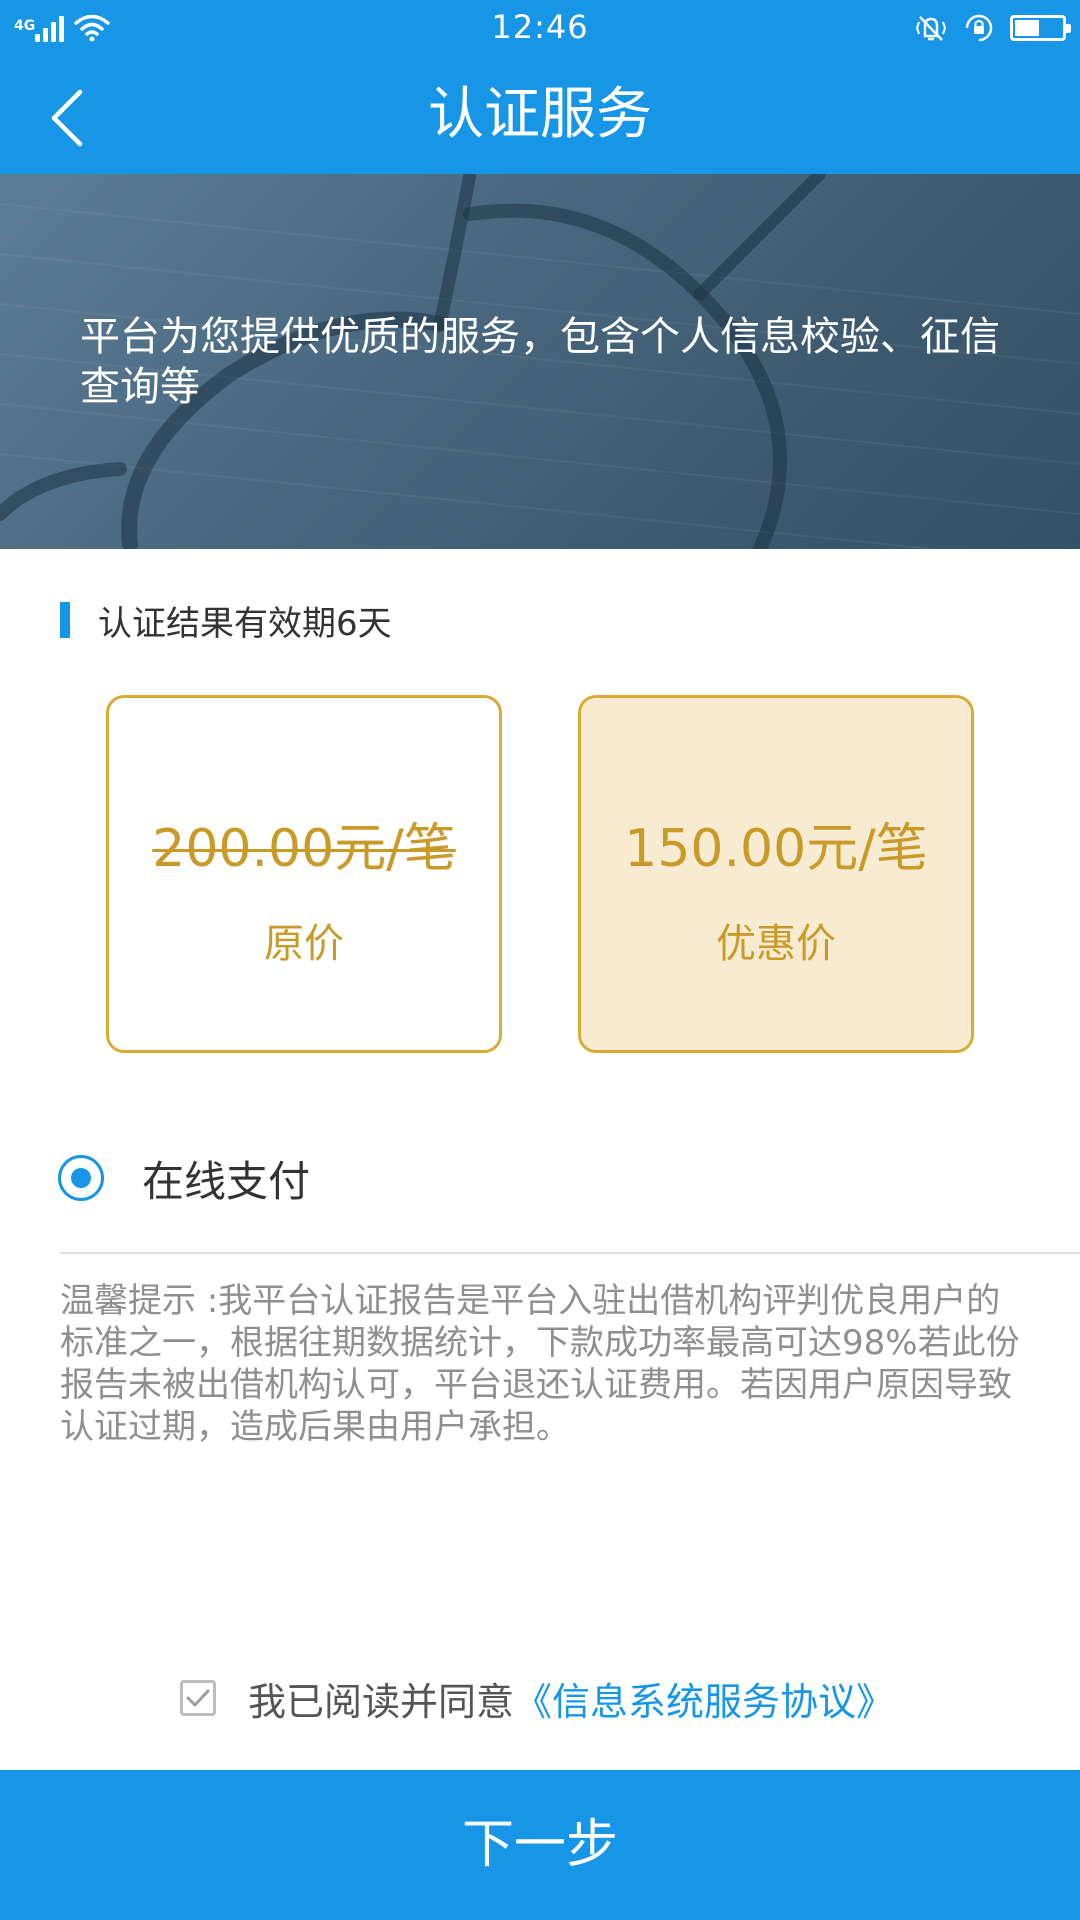 Image resolution: width=1080 pixels, height=1920 pixels. I want to click on agreement-text: 我已阅读并同意, so click(381, 1701).